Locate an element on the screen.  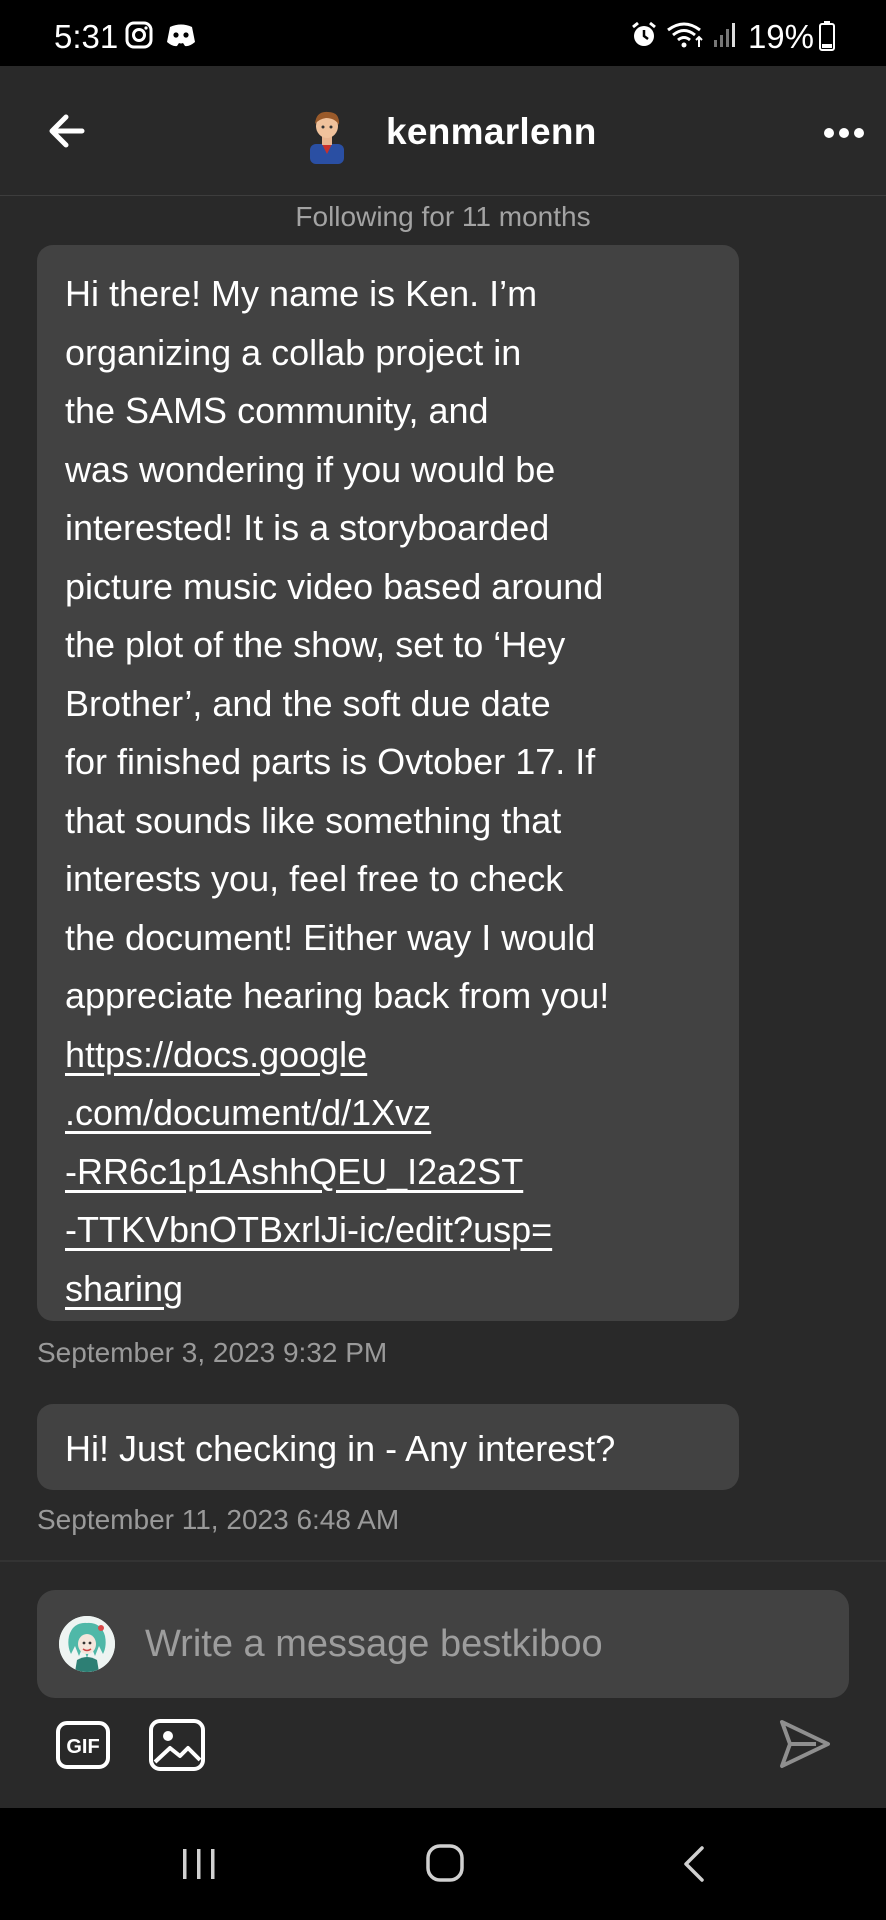
message-link: -RR6c1p1AshhQEU_I2a2ST is located at coordinates (388, 1172).